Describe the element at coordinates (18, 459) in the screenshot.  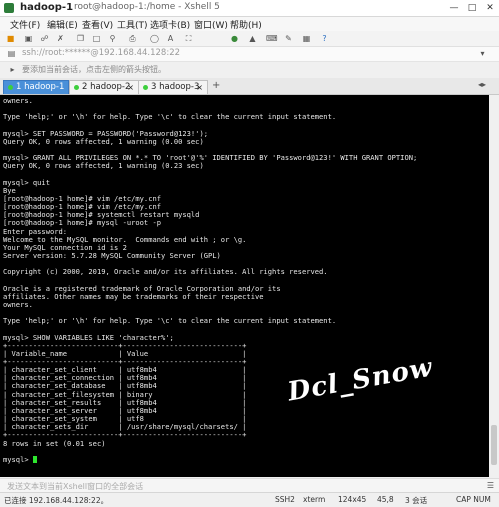
I see `terminal-prompt: mysql>` at that location.